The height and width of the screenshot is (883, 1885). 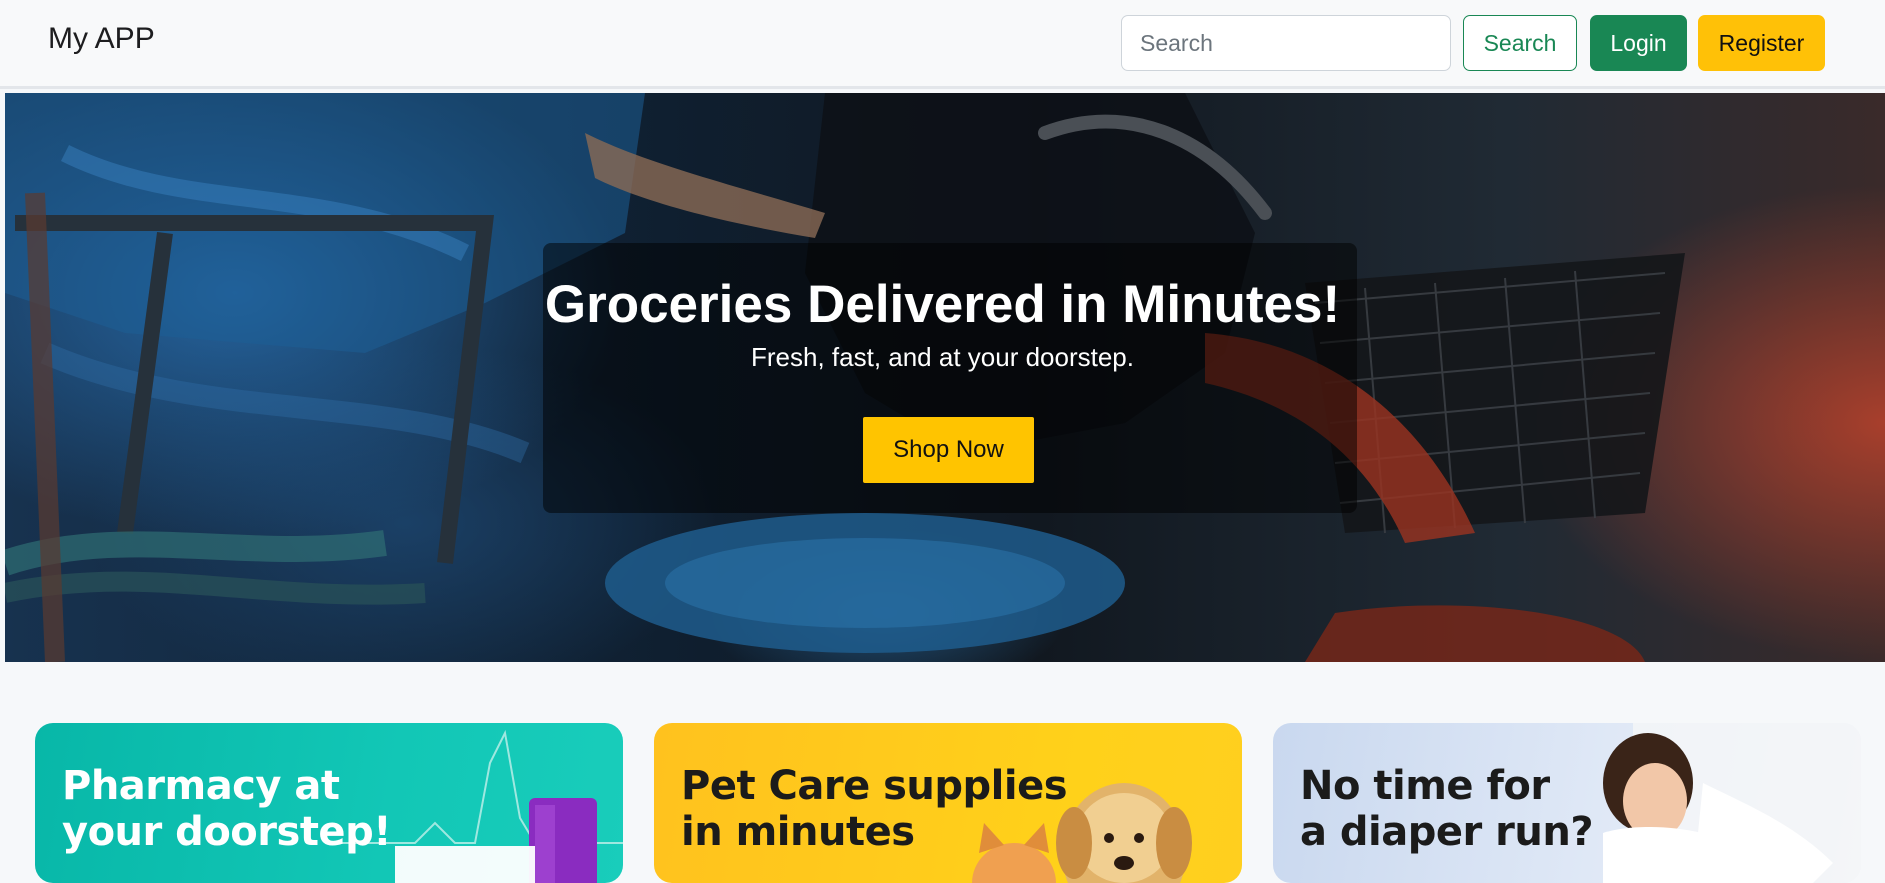 What do you see at coordinates (1286, 43) in the screenshot?
I see `search-input` at bounding box center [1286, 43].